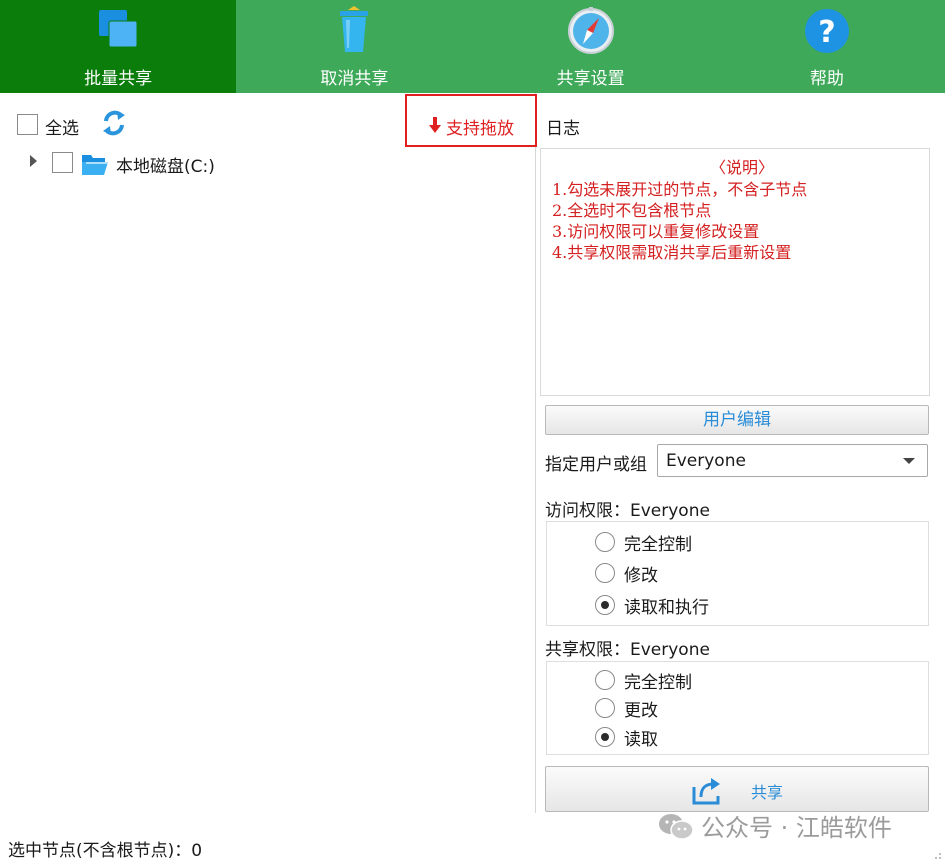 The image size is (945, 863). What do you see at coordinates (627, 650) in the screenshot?
I see `share-permission-label: 共享权限：Everyone` at bounding box center [627, 650].